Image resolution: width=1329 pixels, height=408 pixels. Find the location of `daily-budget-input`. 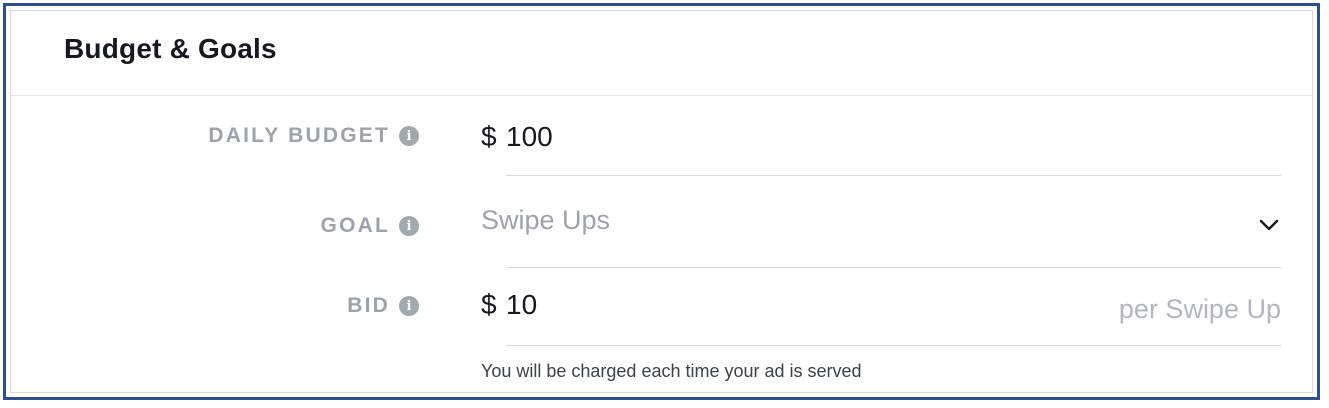

daily-budget-input is located at coordinates (756, 137).